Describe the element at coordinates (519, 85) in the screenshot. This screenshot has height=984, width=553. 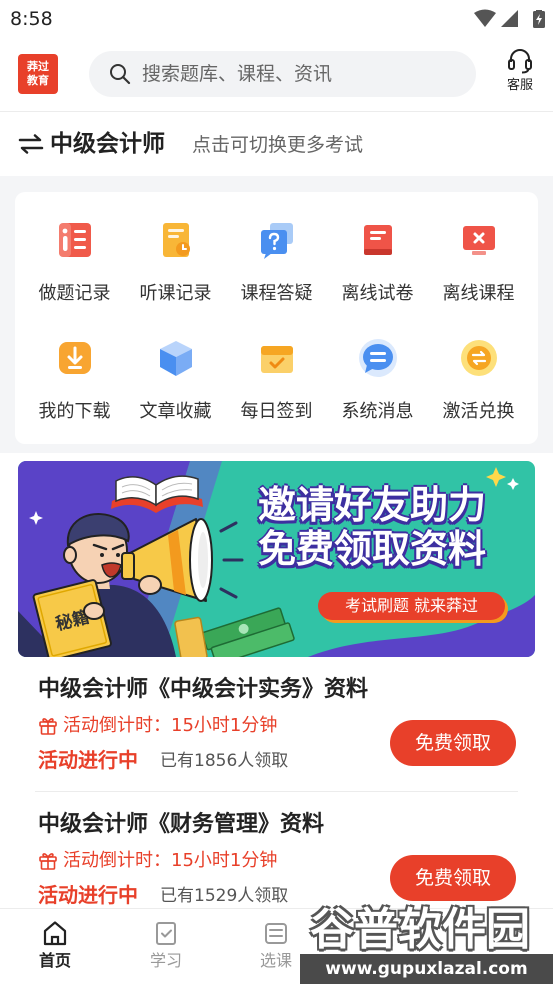
I see `customer-service-label: 客服` at that location.